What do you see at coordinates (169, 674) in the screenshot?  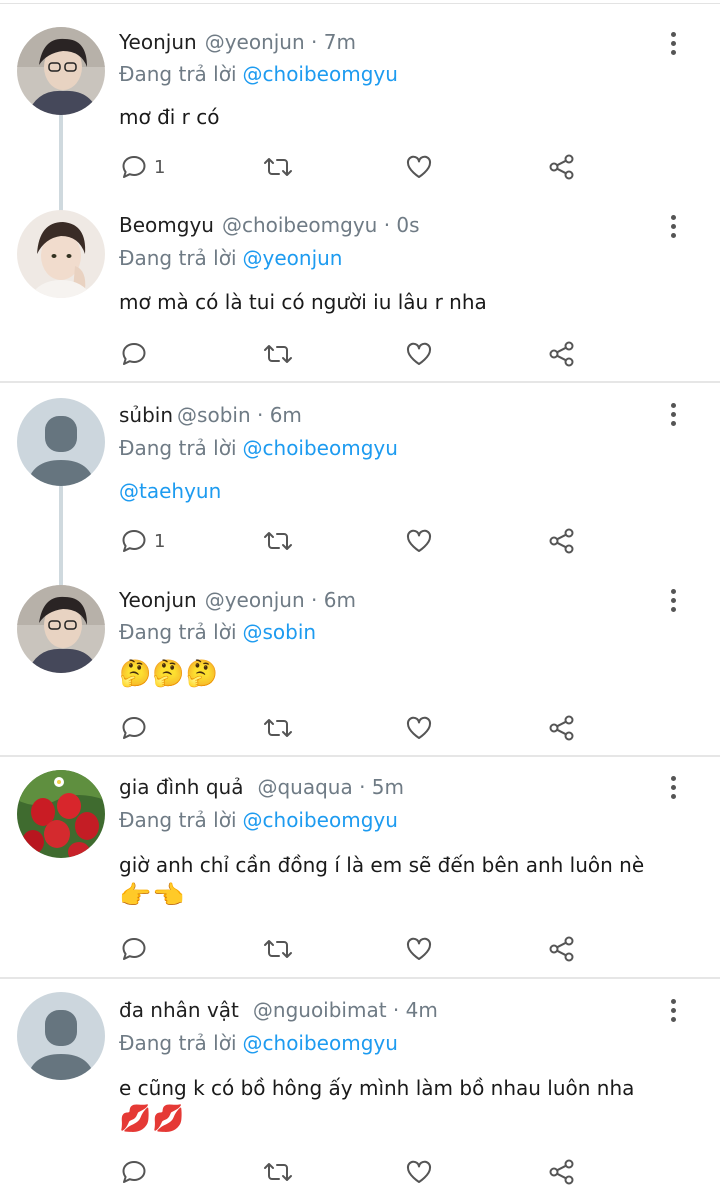 I see `tweet-emoji: 🤔🤔🤔` at bounding box center [169, 674].